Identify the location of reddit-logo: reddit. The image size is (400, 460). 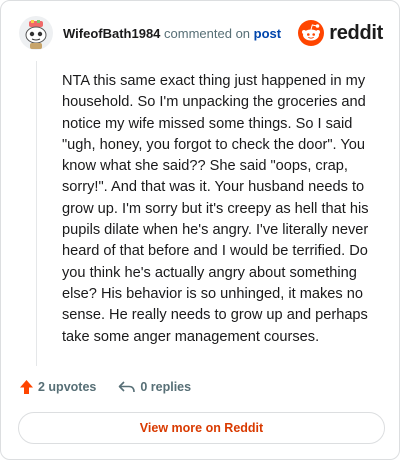
(340, 33).